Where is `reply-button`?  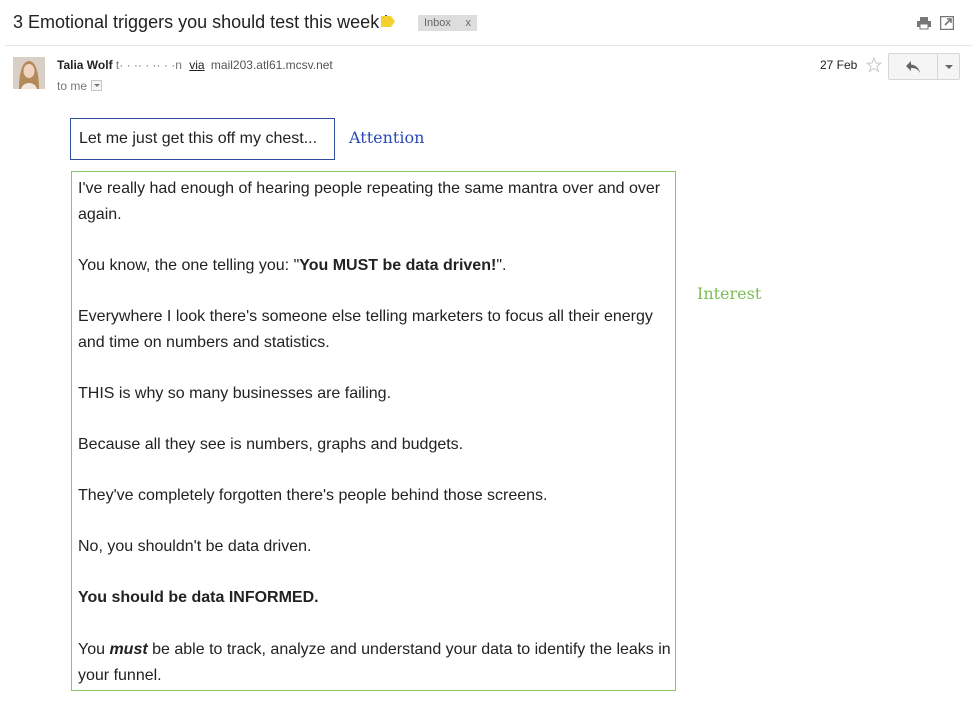
reply-button is located at coordinates (913, 66).